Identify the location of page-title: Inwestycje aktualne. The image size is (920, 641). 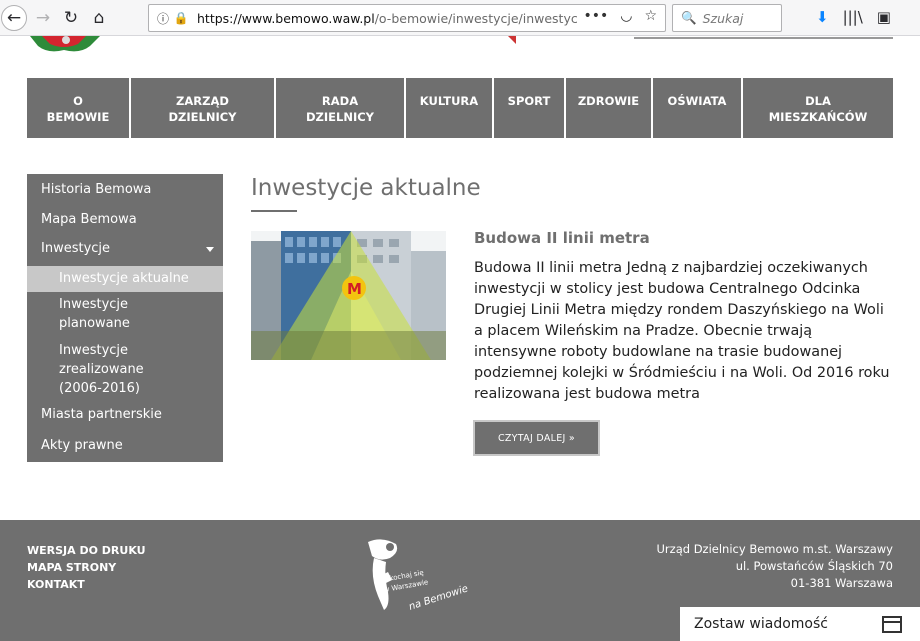
(366, 188).